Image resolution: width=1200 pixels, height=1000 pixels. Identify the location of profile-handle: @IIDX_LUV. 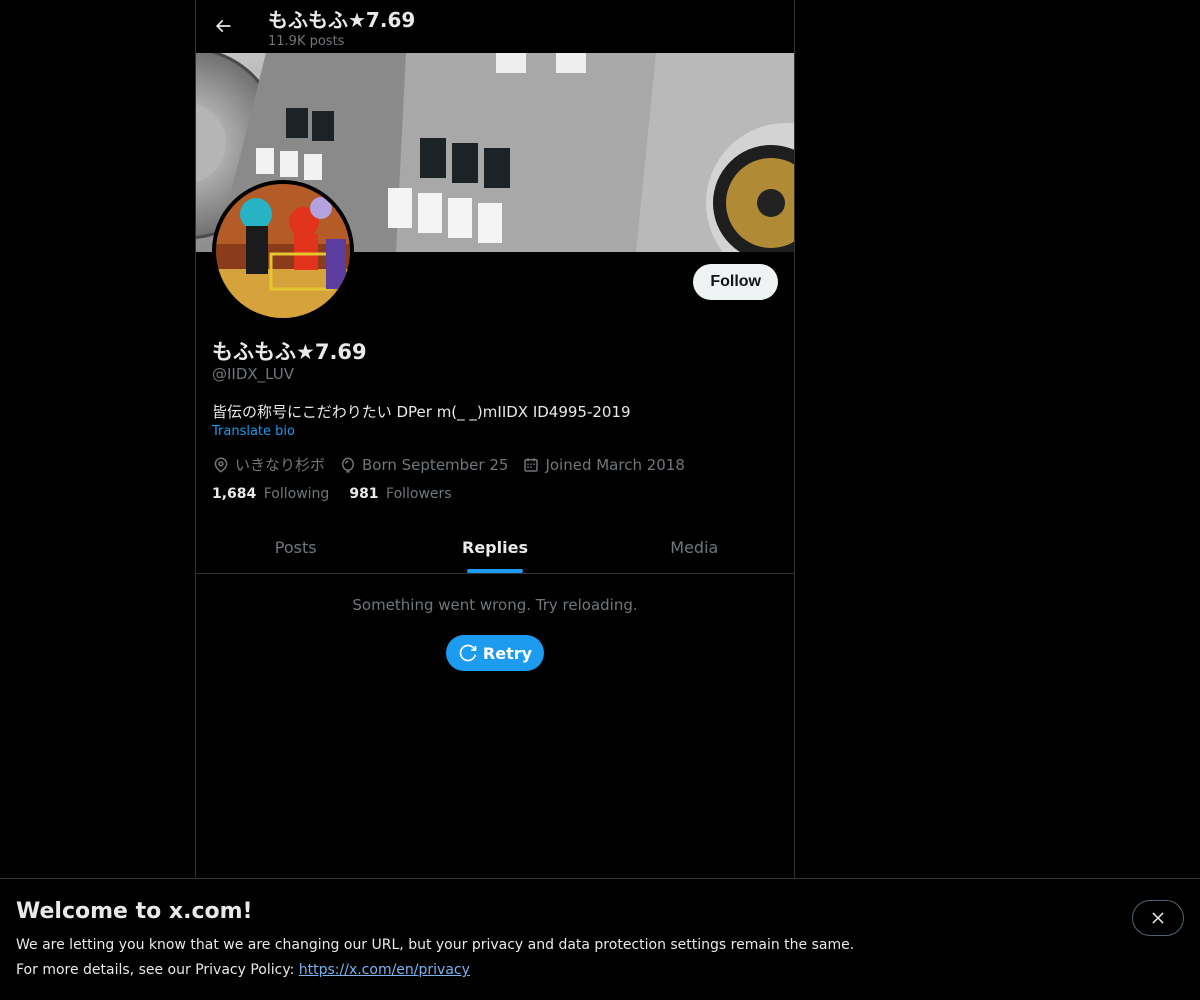
(253, 374).